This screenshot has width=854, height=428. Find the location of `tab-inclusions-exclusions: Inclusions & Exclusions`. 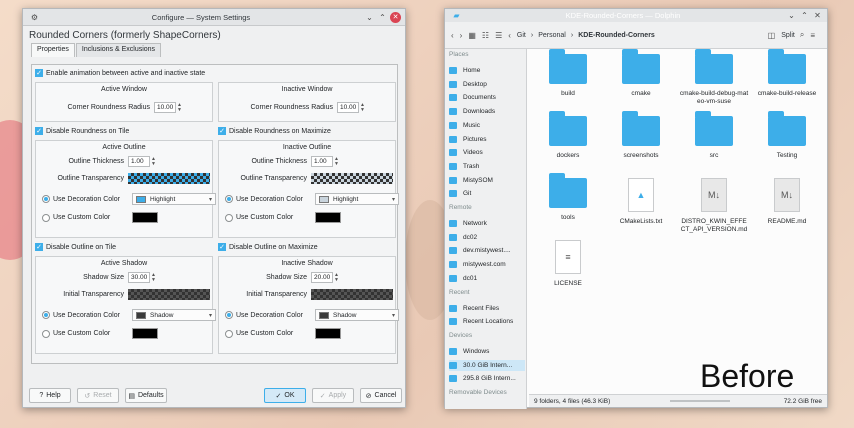

tab-inclusions-exclusions: Inclusions & Exclusions is located at coordinates (118, 50).